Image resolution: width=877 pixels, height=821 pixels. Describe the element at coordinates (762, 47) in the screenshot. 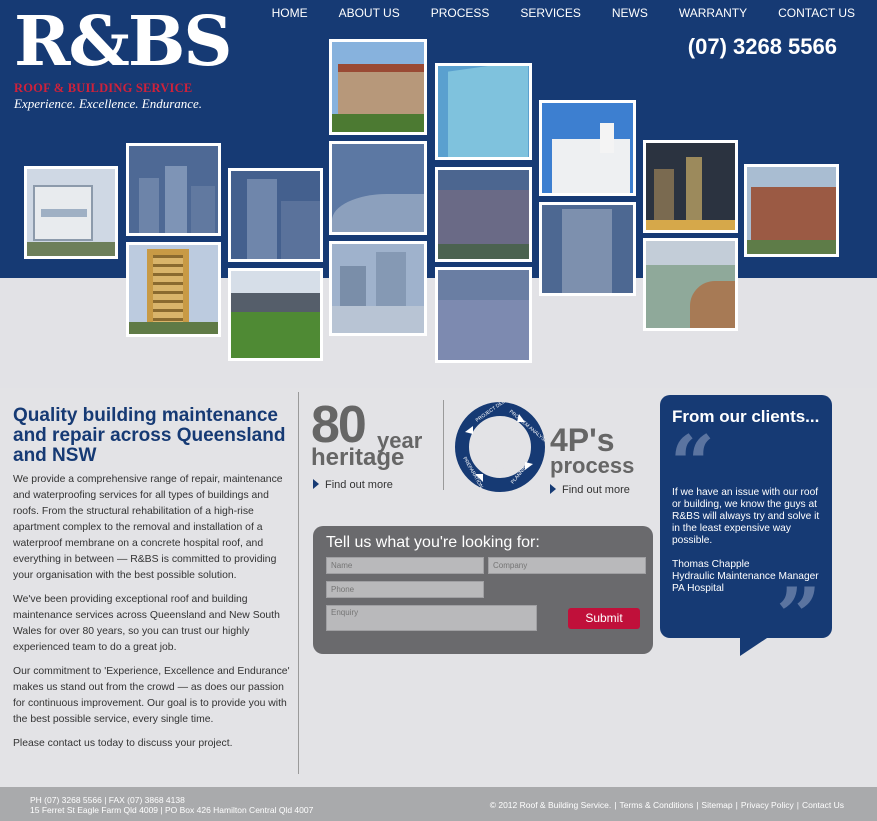

I see `header-phone: (07) 3268 5566` at that location.